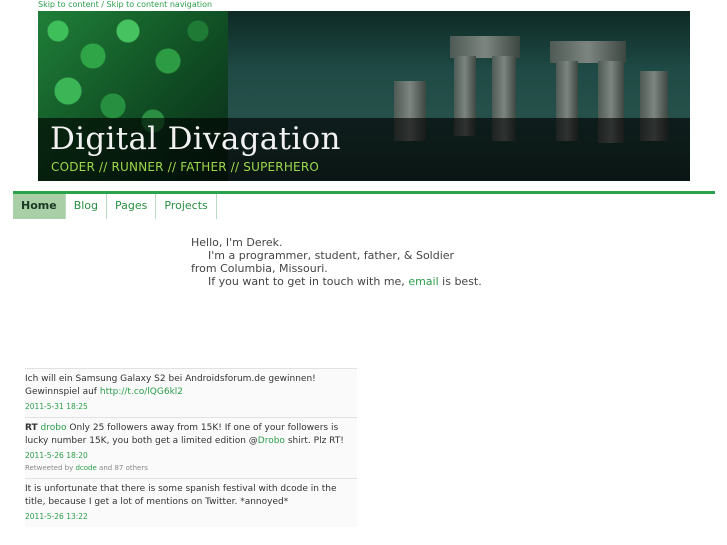 The image size is (727, 545). I want to click on intro-location: from Columbia, Missouri., so click(259, 268).